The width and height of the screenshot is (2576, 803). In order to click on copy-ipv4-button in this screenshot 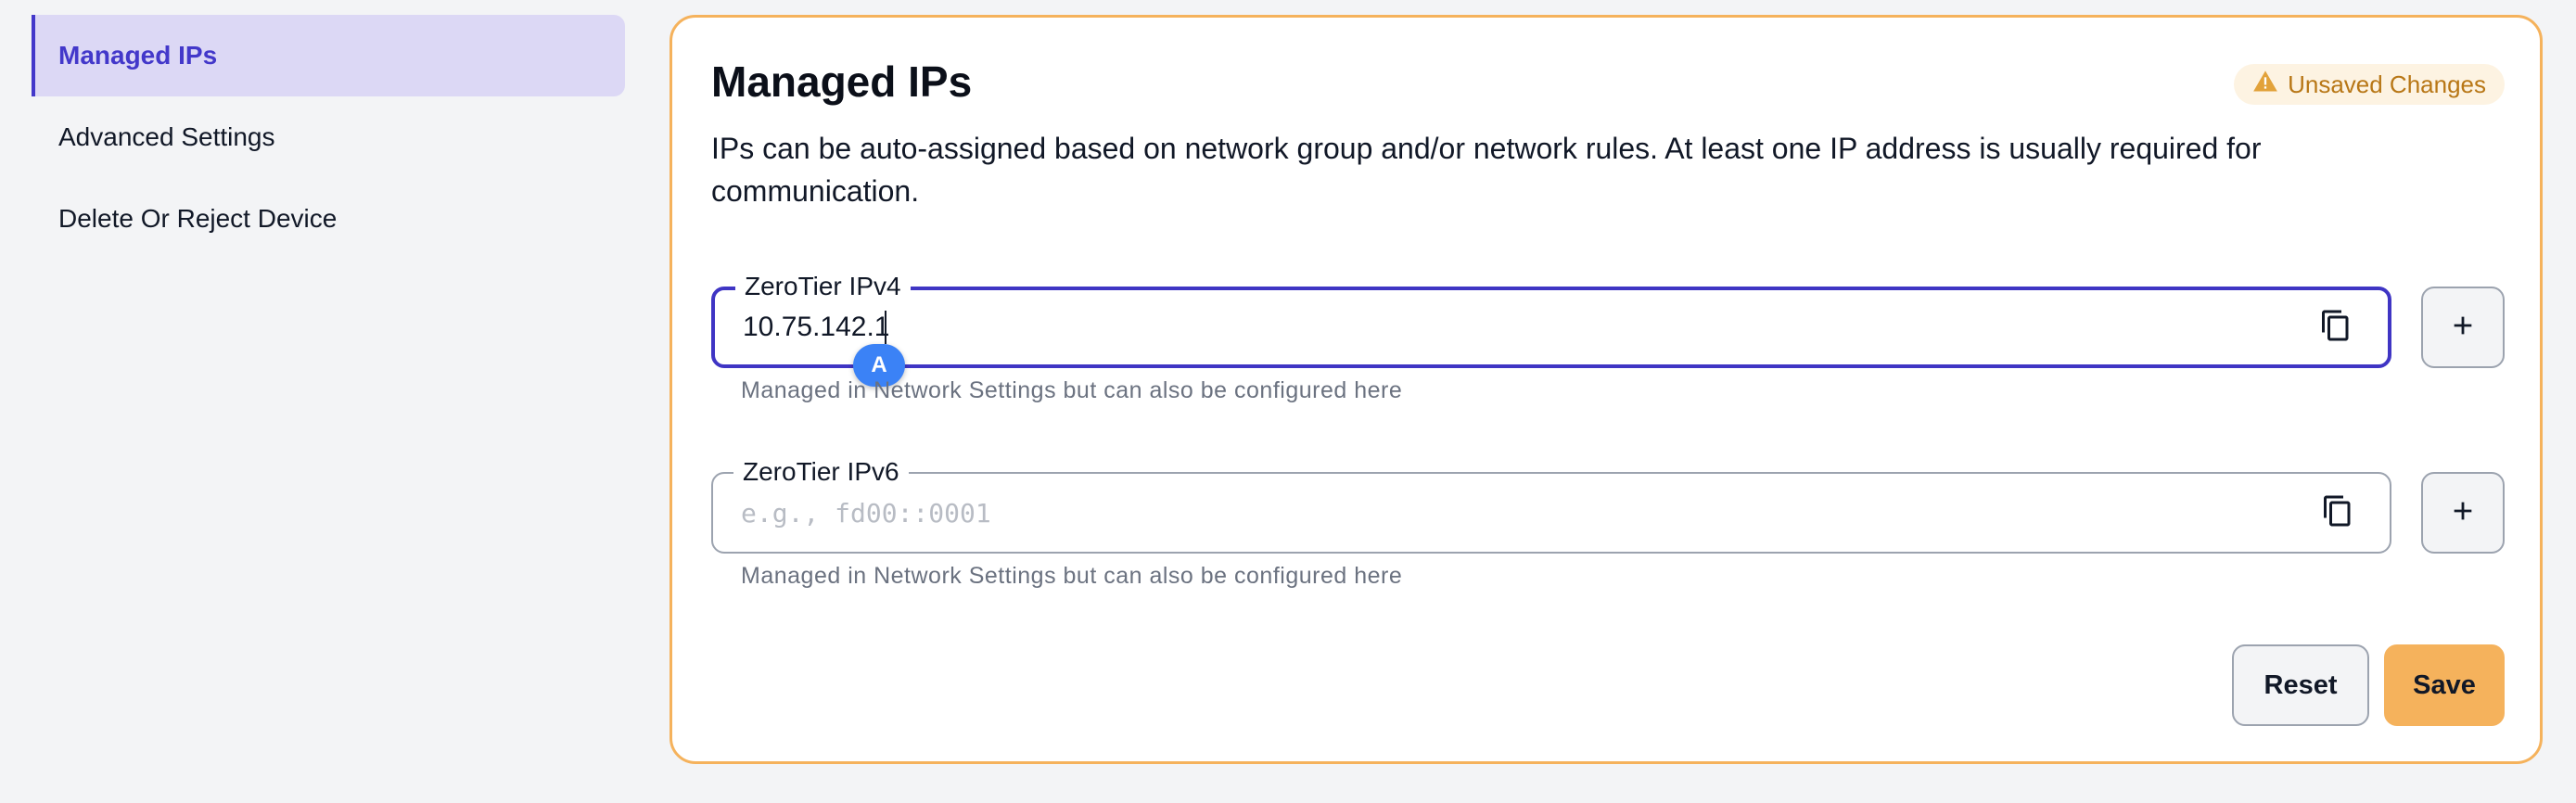, I will do `click(2335, 327)`.